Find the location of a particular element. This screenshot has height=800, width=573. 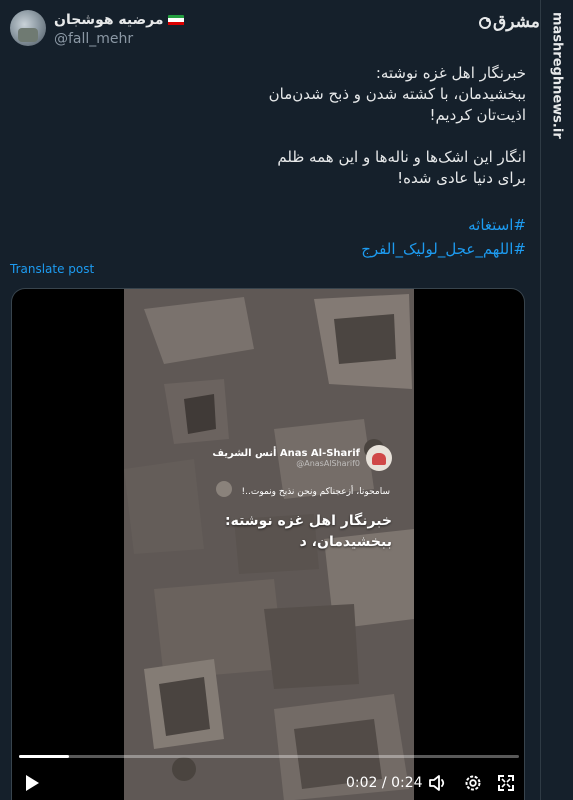

hashtag-link: #استغاثه is located at coordinates (276, 225).